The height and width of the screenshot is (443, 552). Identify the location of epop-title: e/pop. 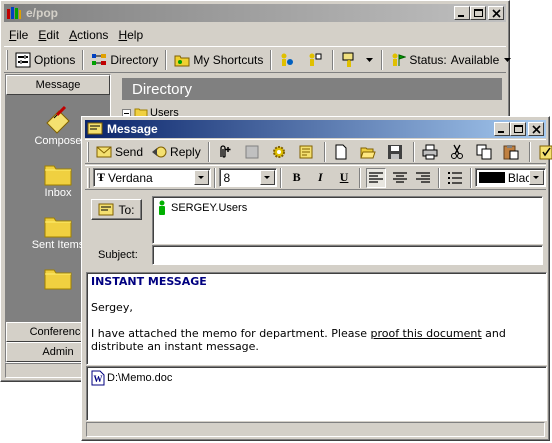
(42, 13).